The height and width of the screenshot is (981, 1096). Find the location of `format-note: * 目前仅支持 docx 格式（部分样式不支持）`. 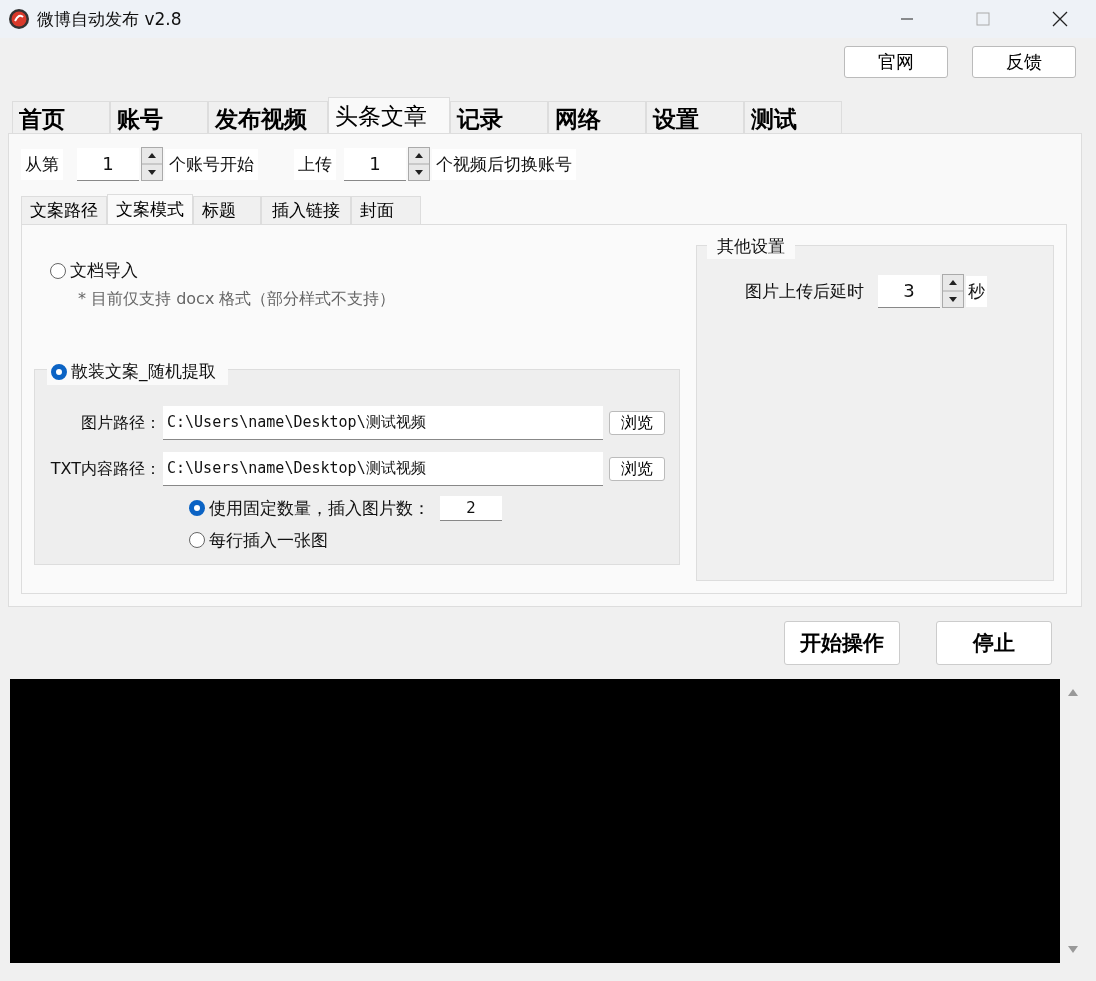

format-note: * 目前仅支持 docx 格式（部分样式不支持） is located at coordinates (237, 298).